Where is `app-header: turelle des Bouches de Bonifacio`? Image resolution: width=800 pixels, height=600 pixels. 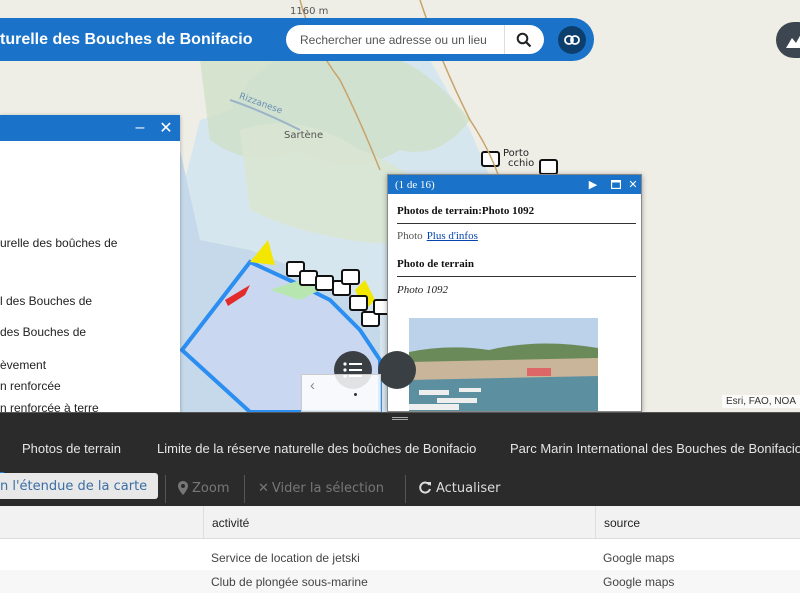 app-header: turelle des Bouches de Bonifacio is located at coordinates (297, 39).